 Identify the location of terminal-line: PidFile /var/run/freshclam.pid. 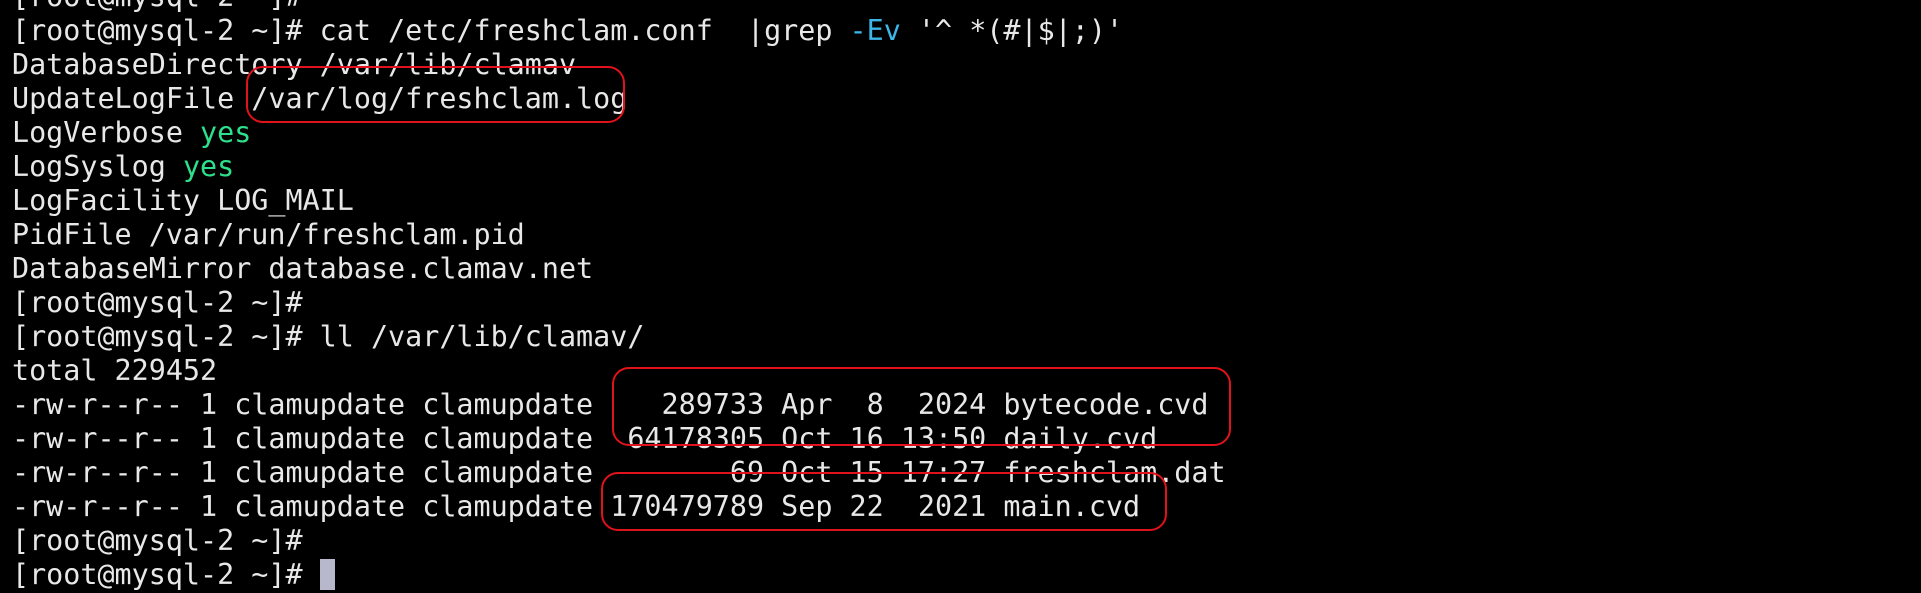
(619, 235).